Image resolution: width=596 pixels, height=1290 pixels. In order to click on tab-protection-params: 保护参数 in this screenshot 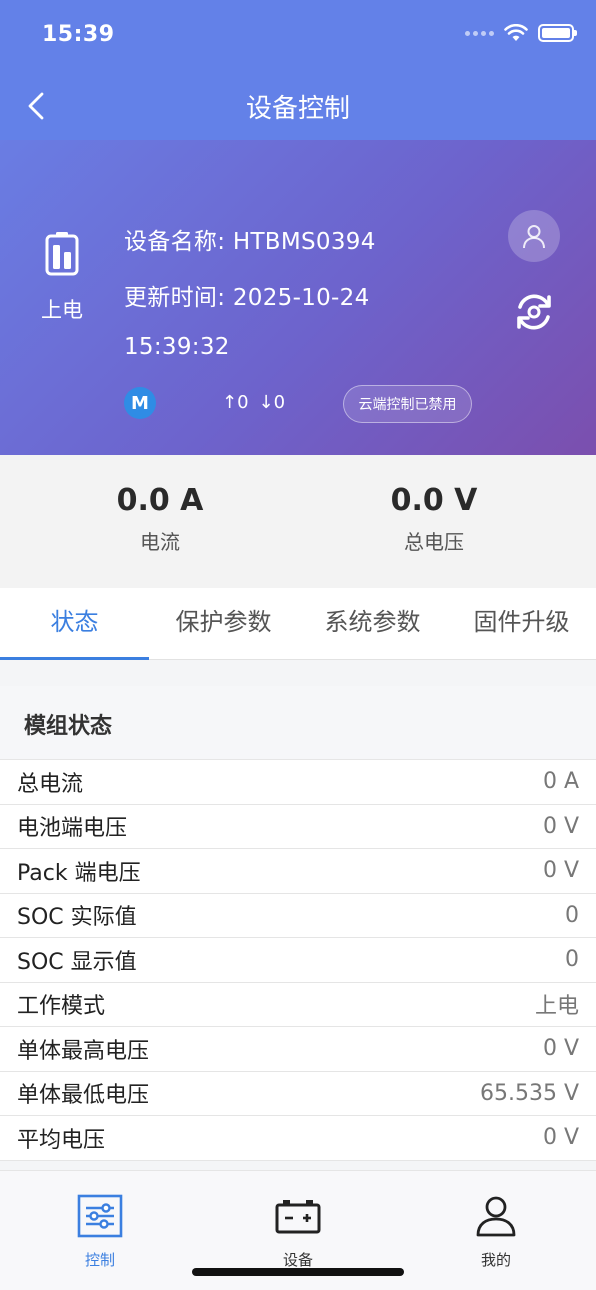, I will do `click(223, 623)`.